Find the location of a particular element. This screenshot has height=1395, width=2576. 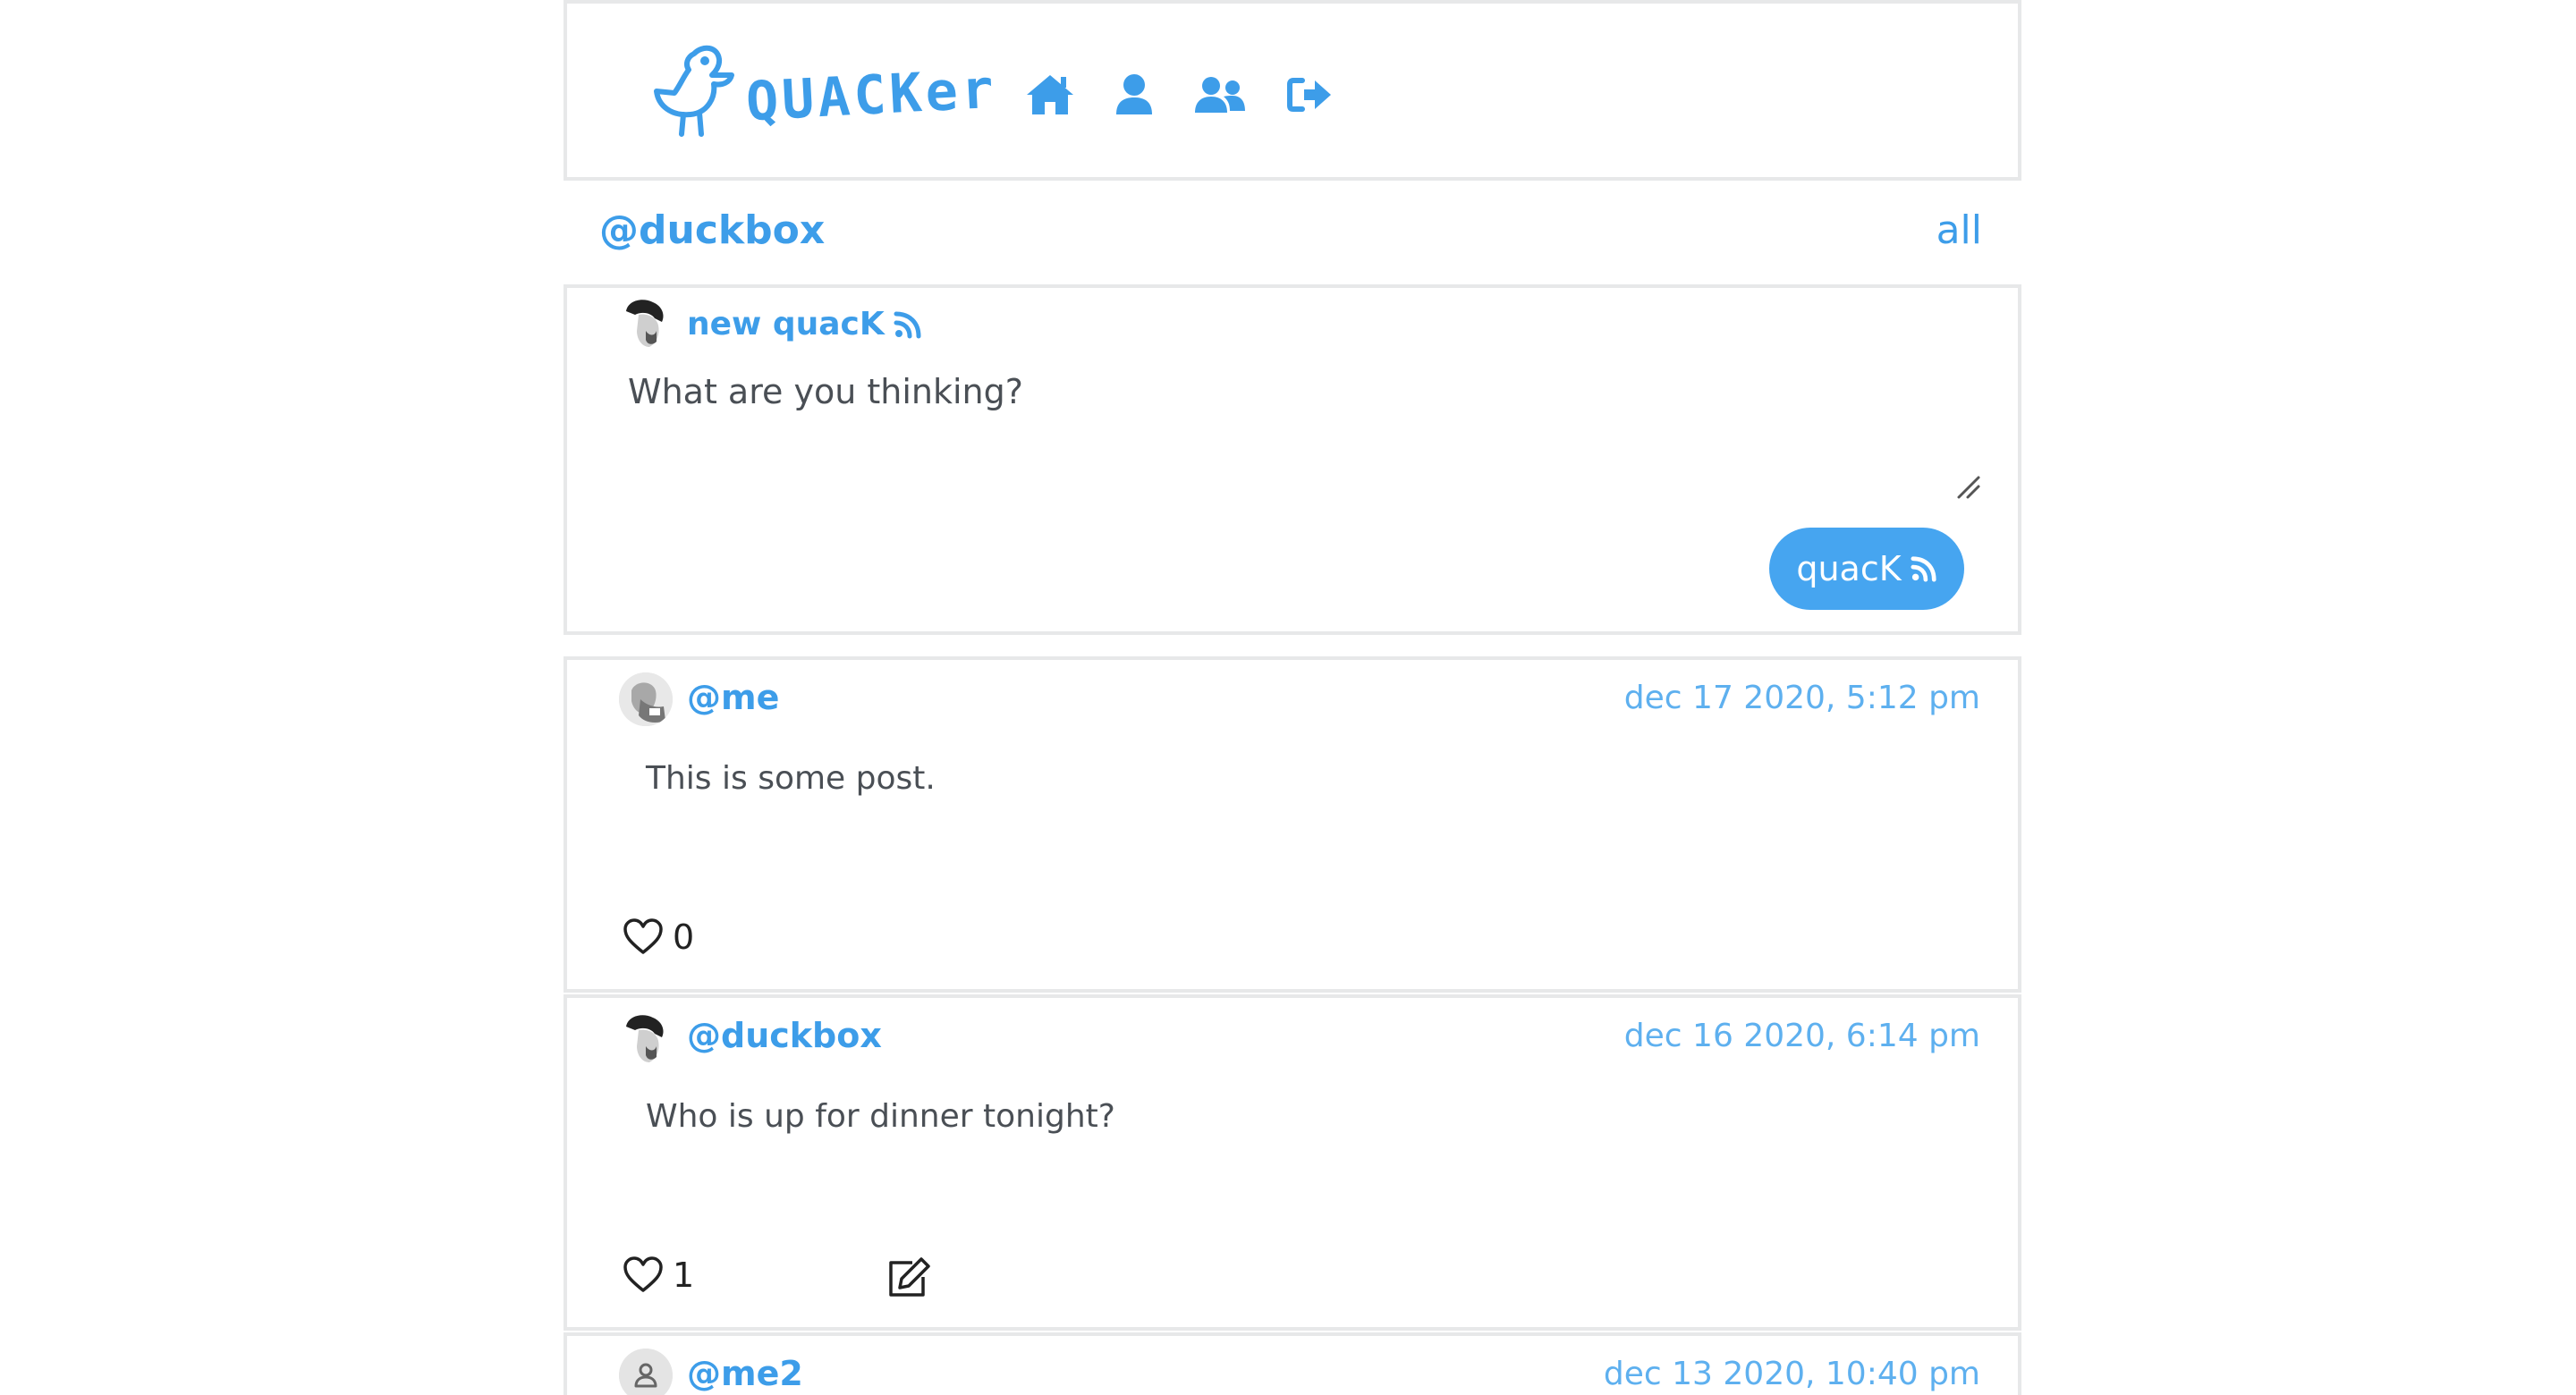

main-nav is located at coordinates (1179, 94).